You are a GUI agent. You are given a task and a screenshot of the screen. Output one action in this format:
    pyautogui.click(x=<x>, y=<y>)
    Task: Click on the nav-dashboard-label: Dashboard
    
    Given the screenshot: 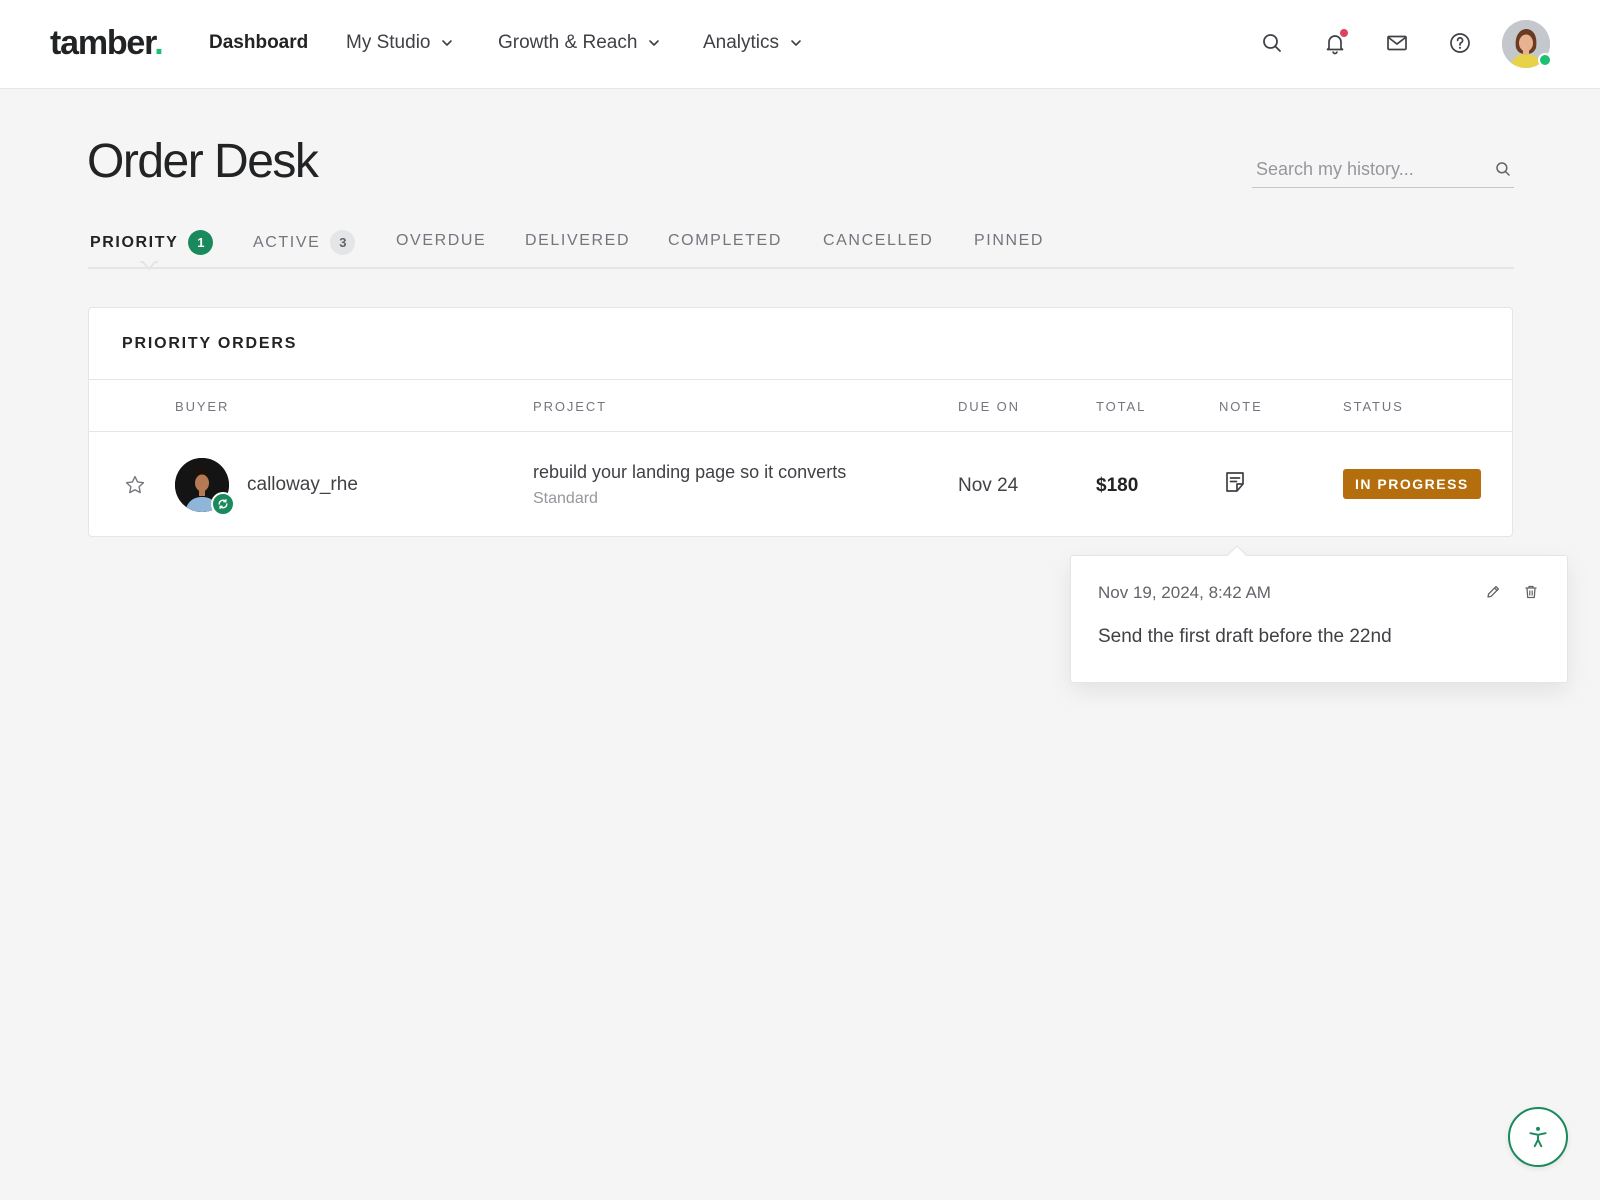 What is the action you would take?
    pyautogui.click(x=259, y=42)
    